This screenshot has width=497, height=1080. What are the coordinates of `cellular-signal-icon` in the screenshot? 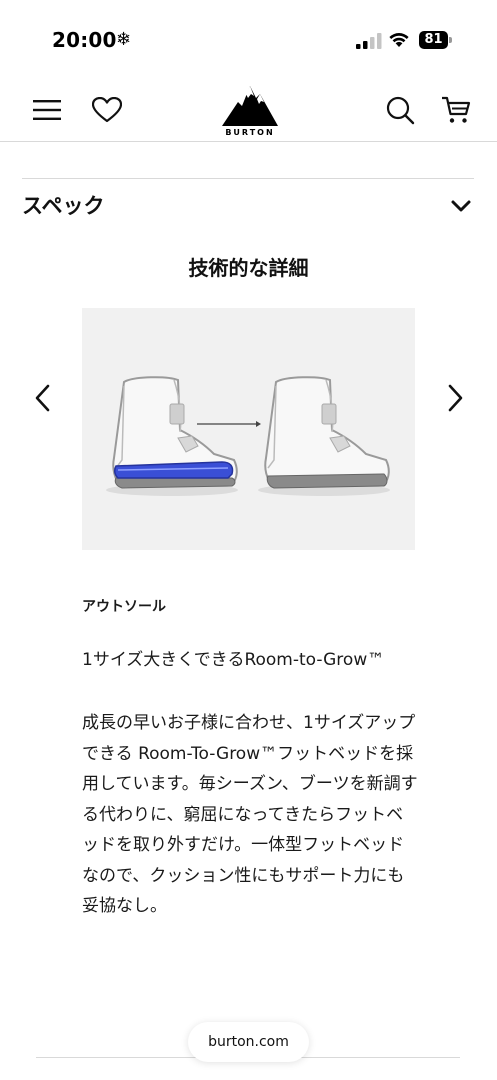 It's located at (369, 41).